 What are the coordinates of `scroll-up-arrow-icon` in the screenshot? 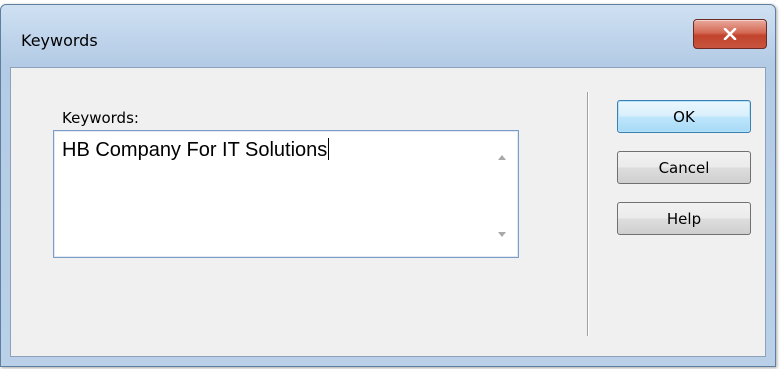 It's located at (502, 156).